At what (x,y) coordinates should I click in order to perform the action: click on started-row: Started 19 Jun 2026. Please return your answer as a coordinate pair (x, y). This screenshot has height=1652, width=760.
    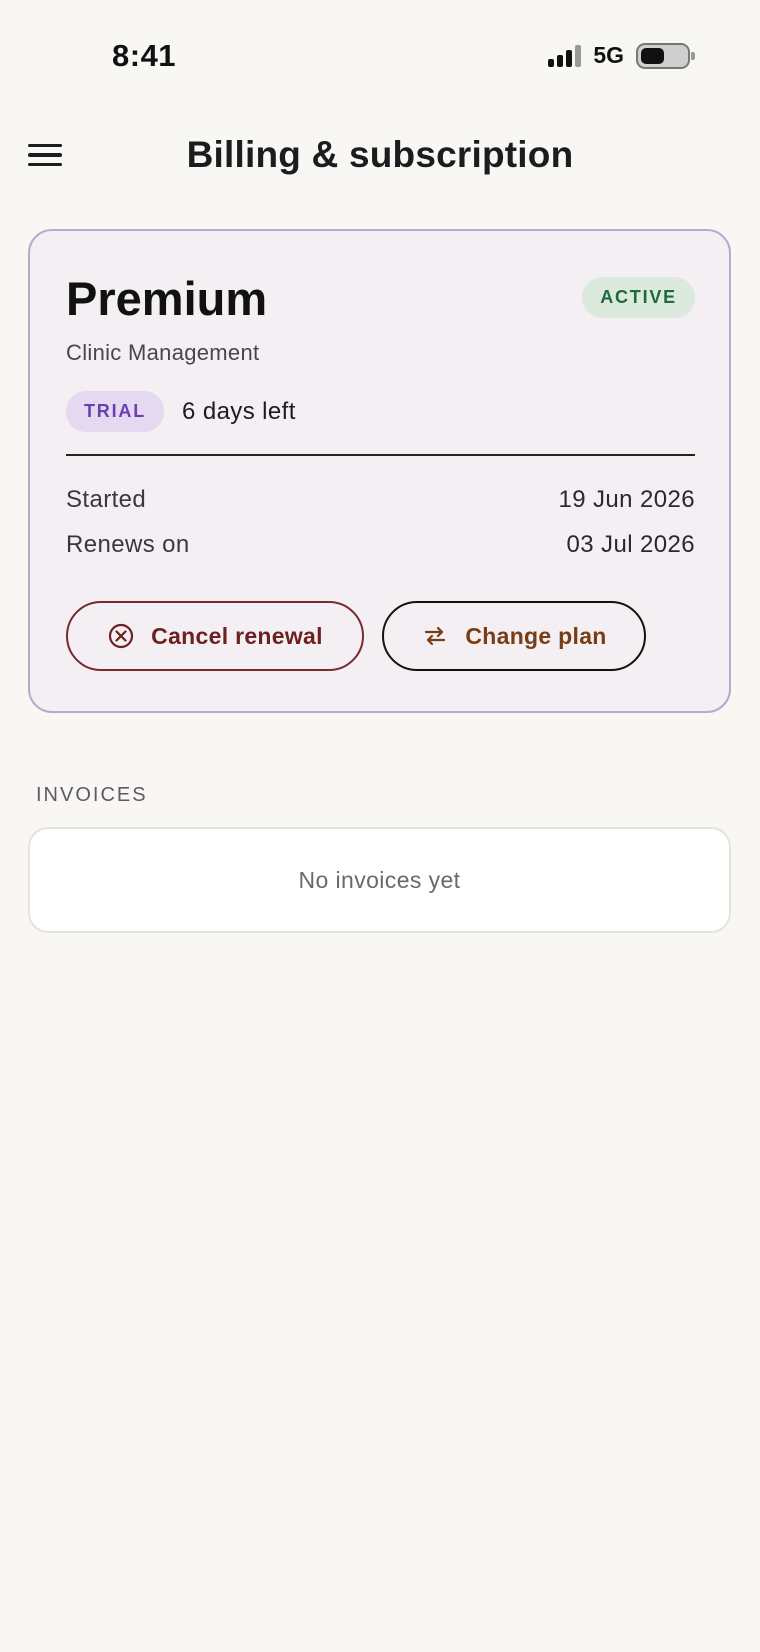
    Looking at the image, I should click on (380, 500).